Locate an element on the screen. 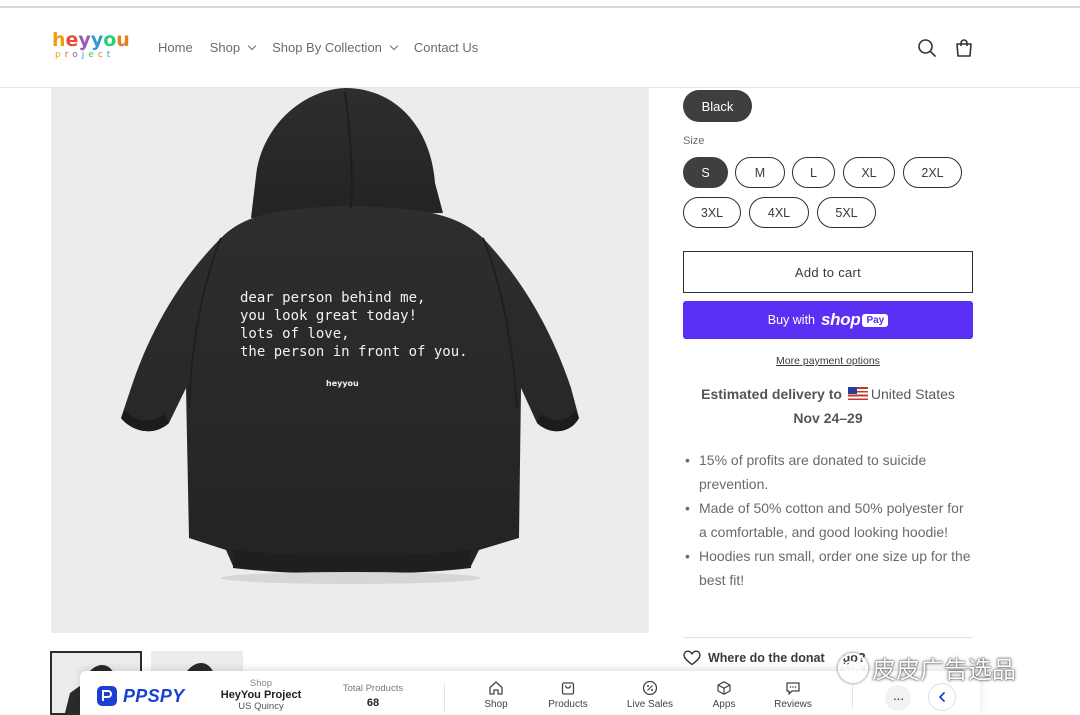 This screenshot has height=715, width=1080. ppspy-total-value: 68 is located at coordinates (373, 703).